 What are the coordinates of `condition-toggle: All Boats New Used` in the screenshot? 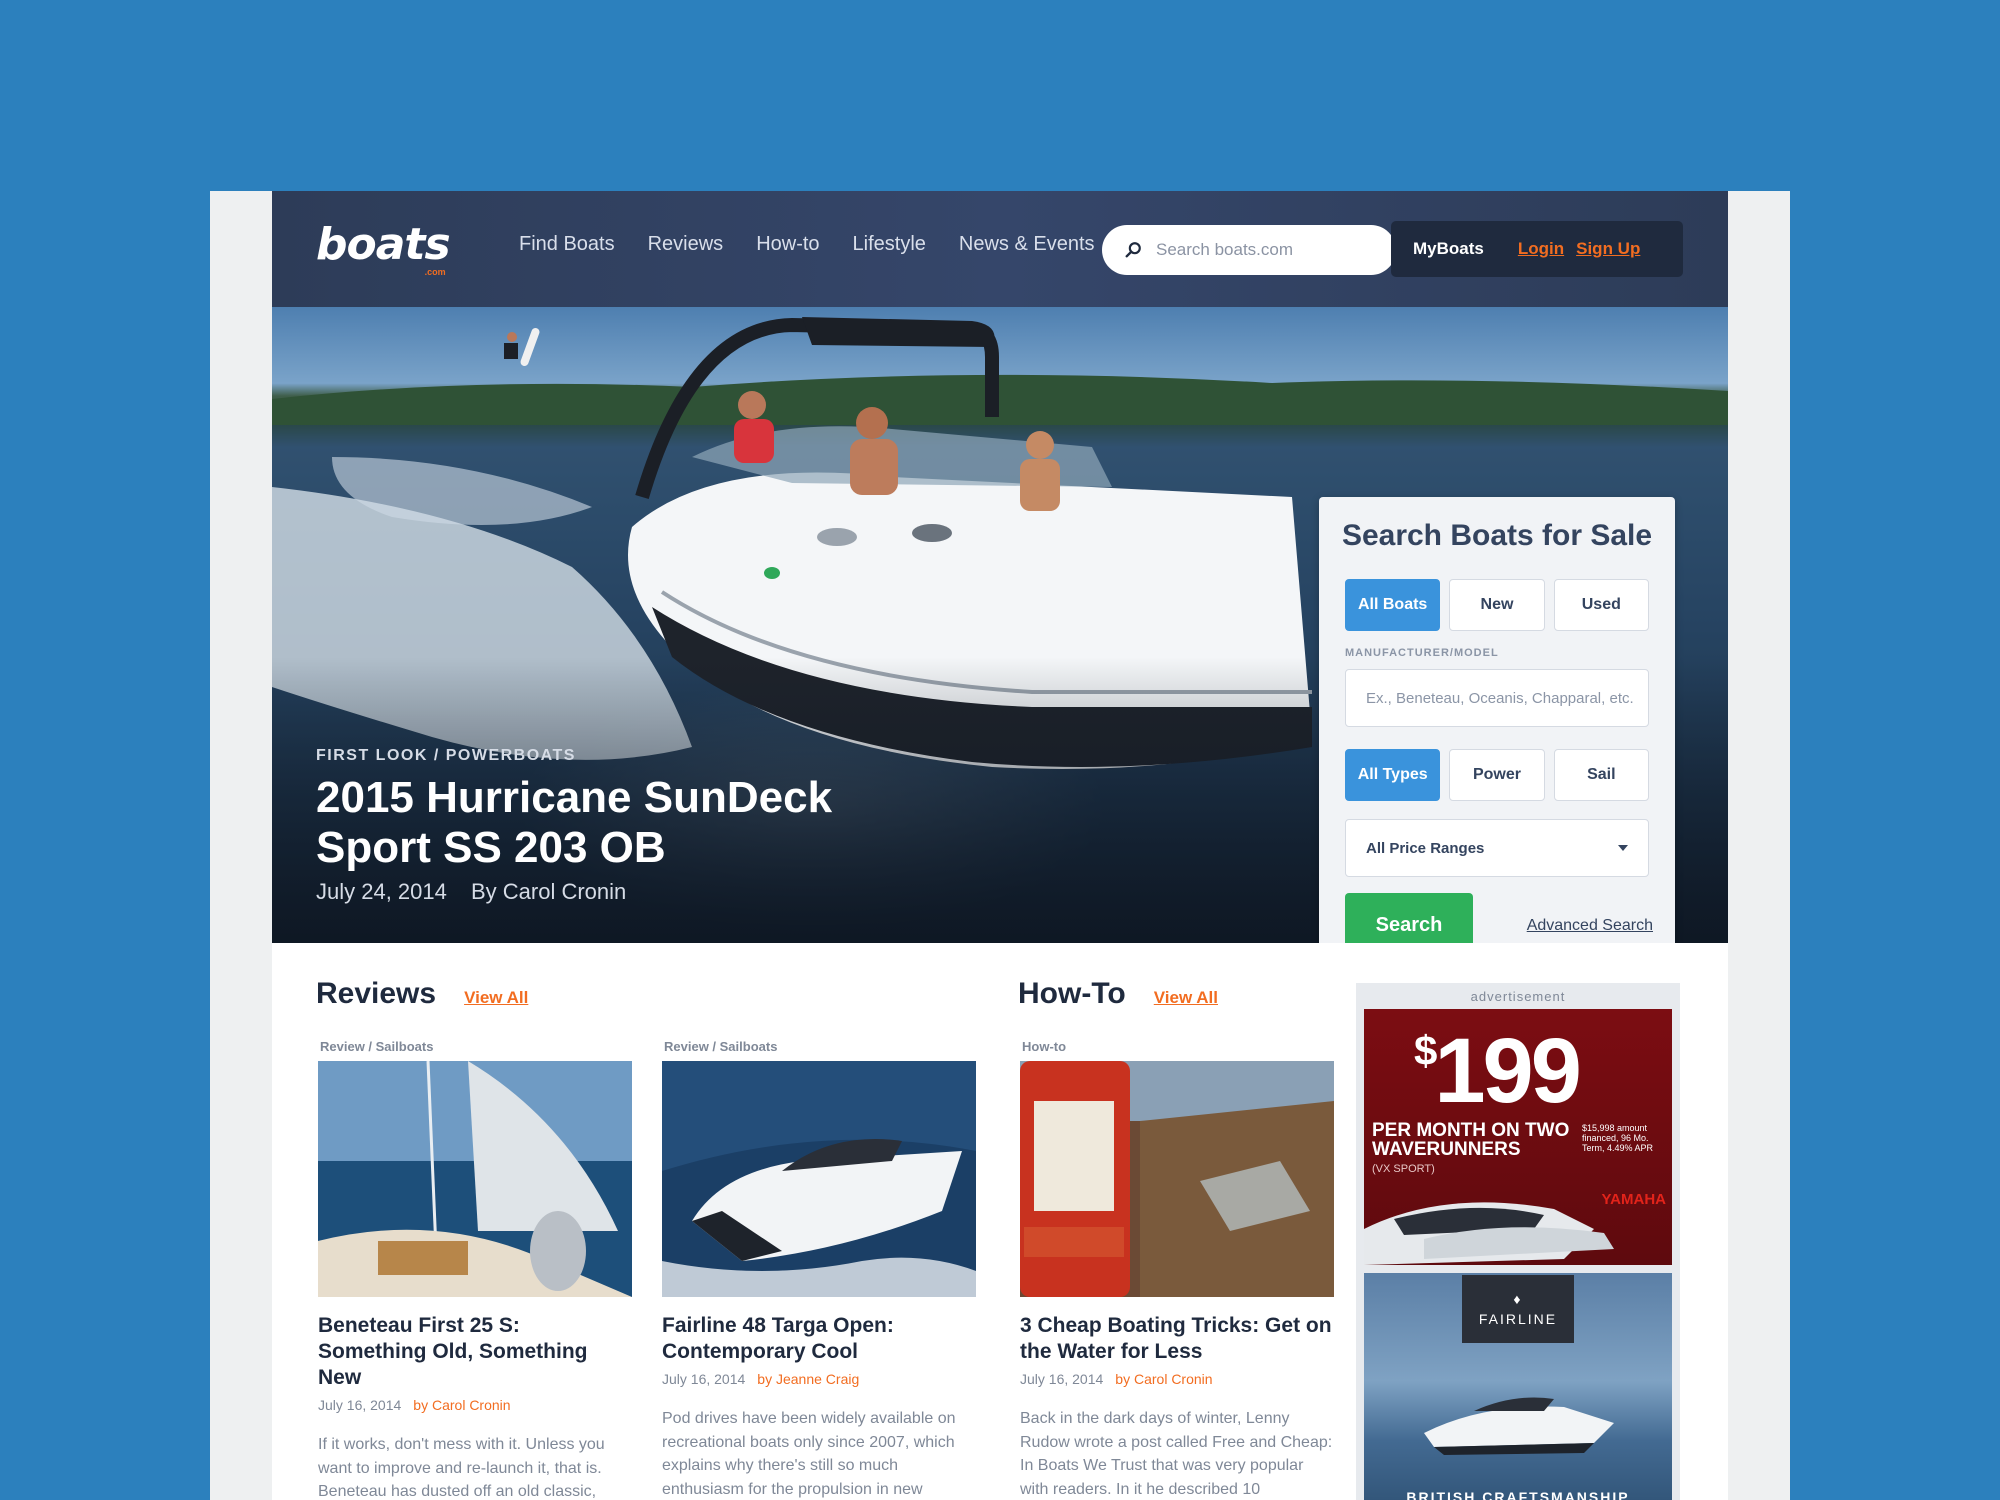 It's located at (1497, 605).